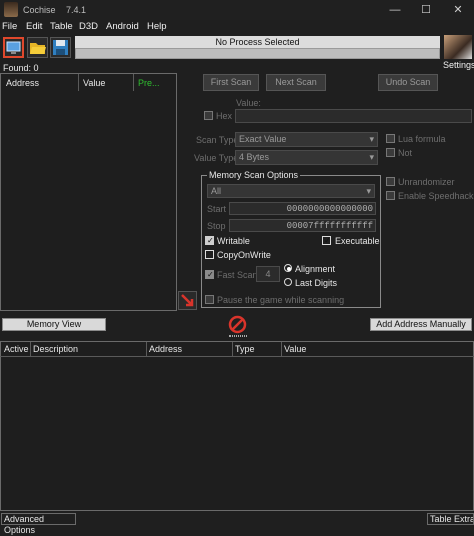 This screenshot has width=474, height=536. What do you see at coordinates (208, 115) in the screenshot?
I see `hex-checkbox` at bounding box center [208, 115].